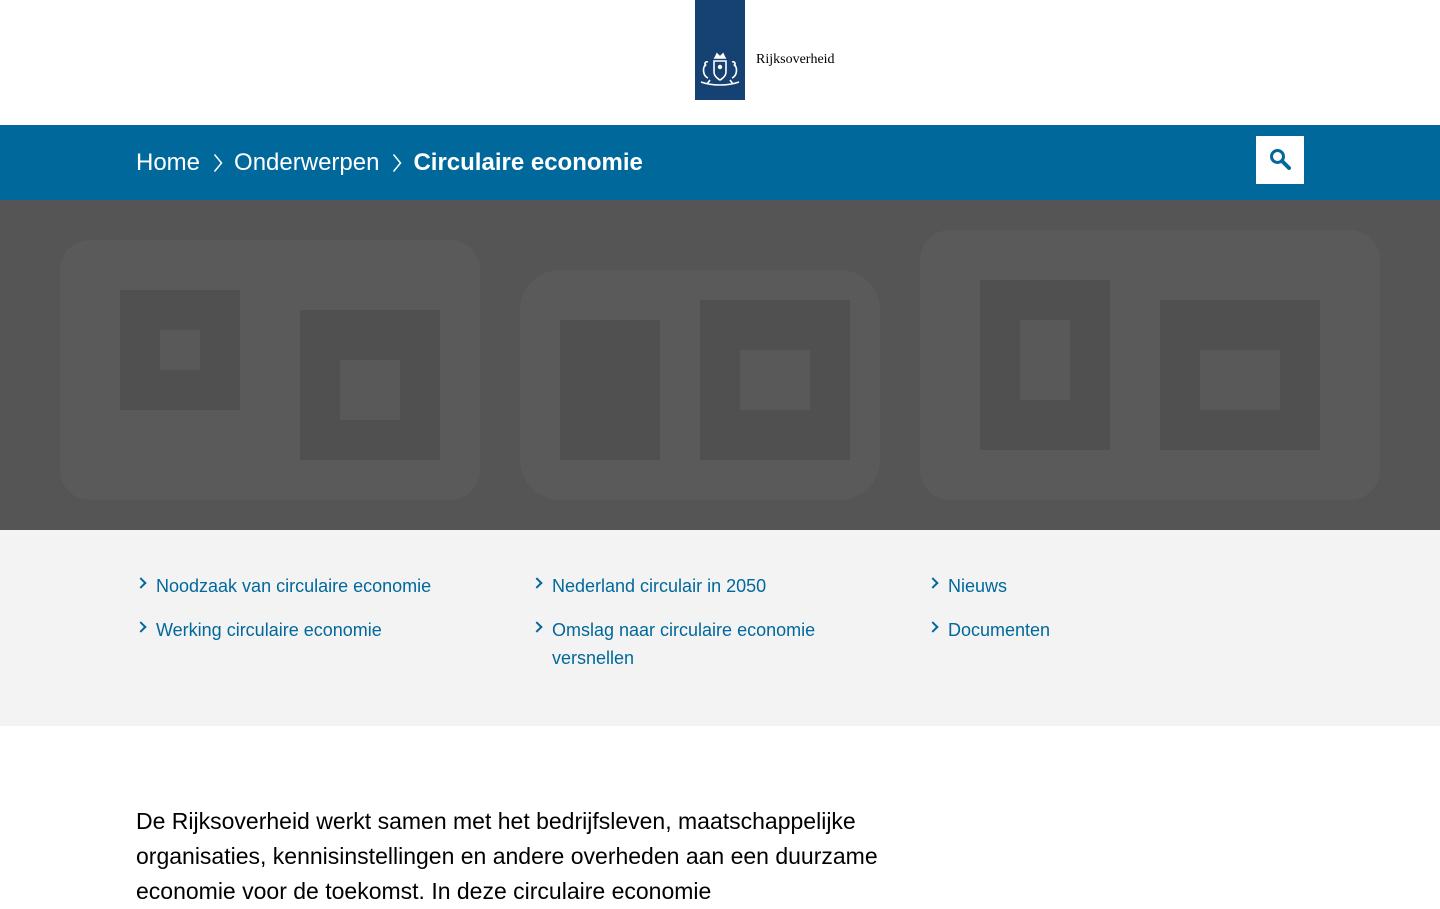 This screenshot has width=1440, height=909. I want to click on breadcrumb-topics-link: Onderwerpen, so click(306, 163).